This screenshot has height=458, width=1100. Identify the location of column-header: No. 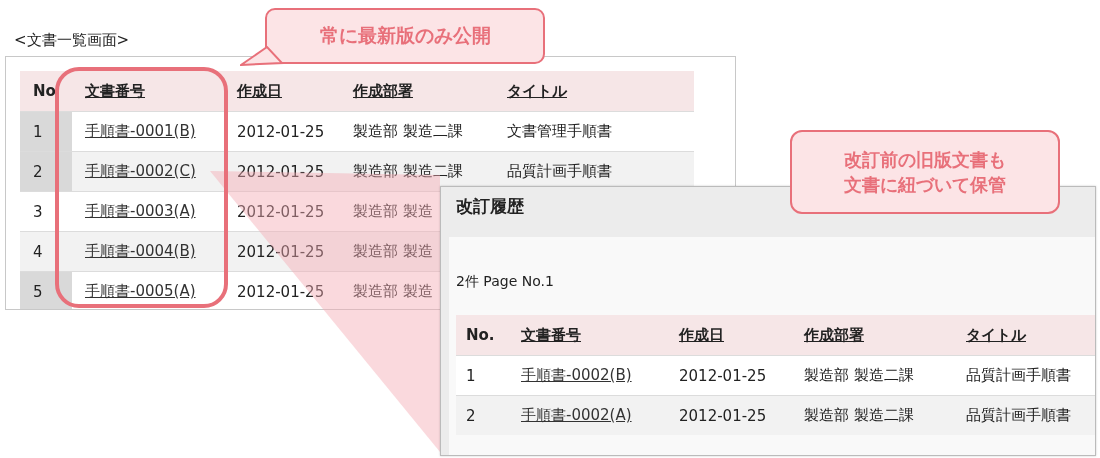
(46, 91).